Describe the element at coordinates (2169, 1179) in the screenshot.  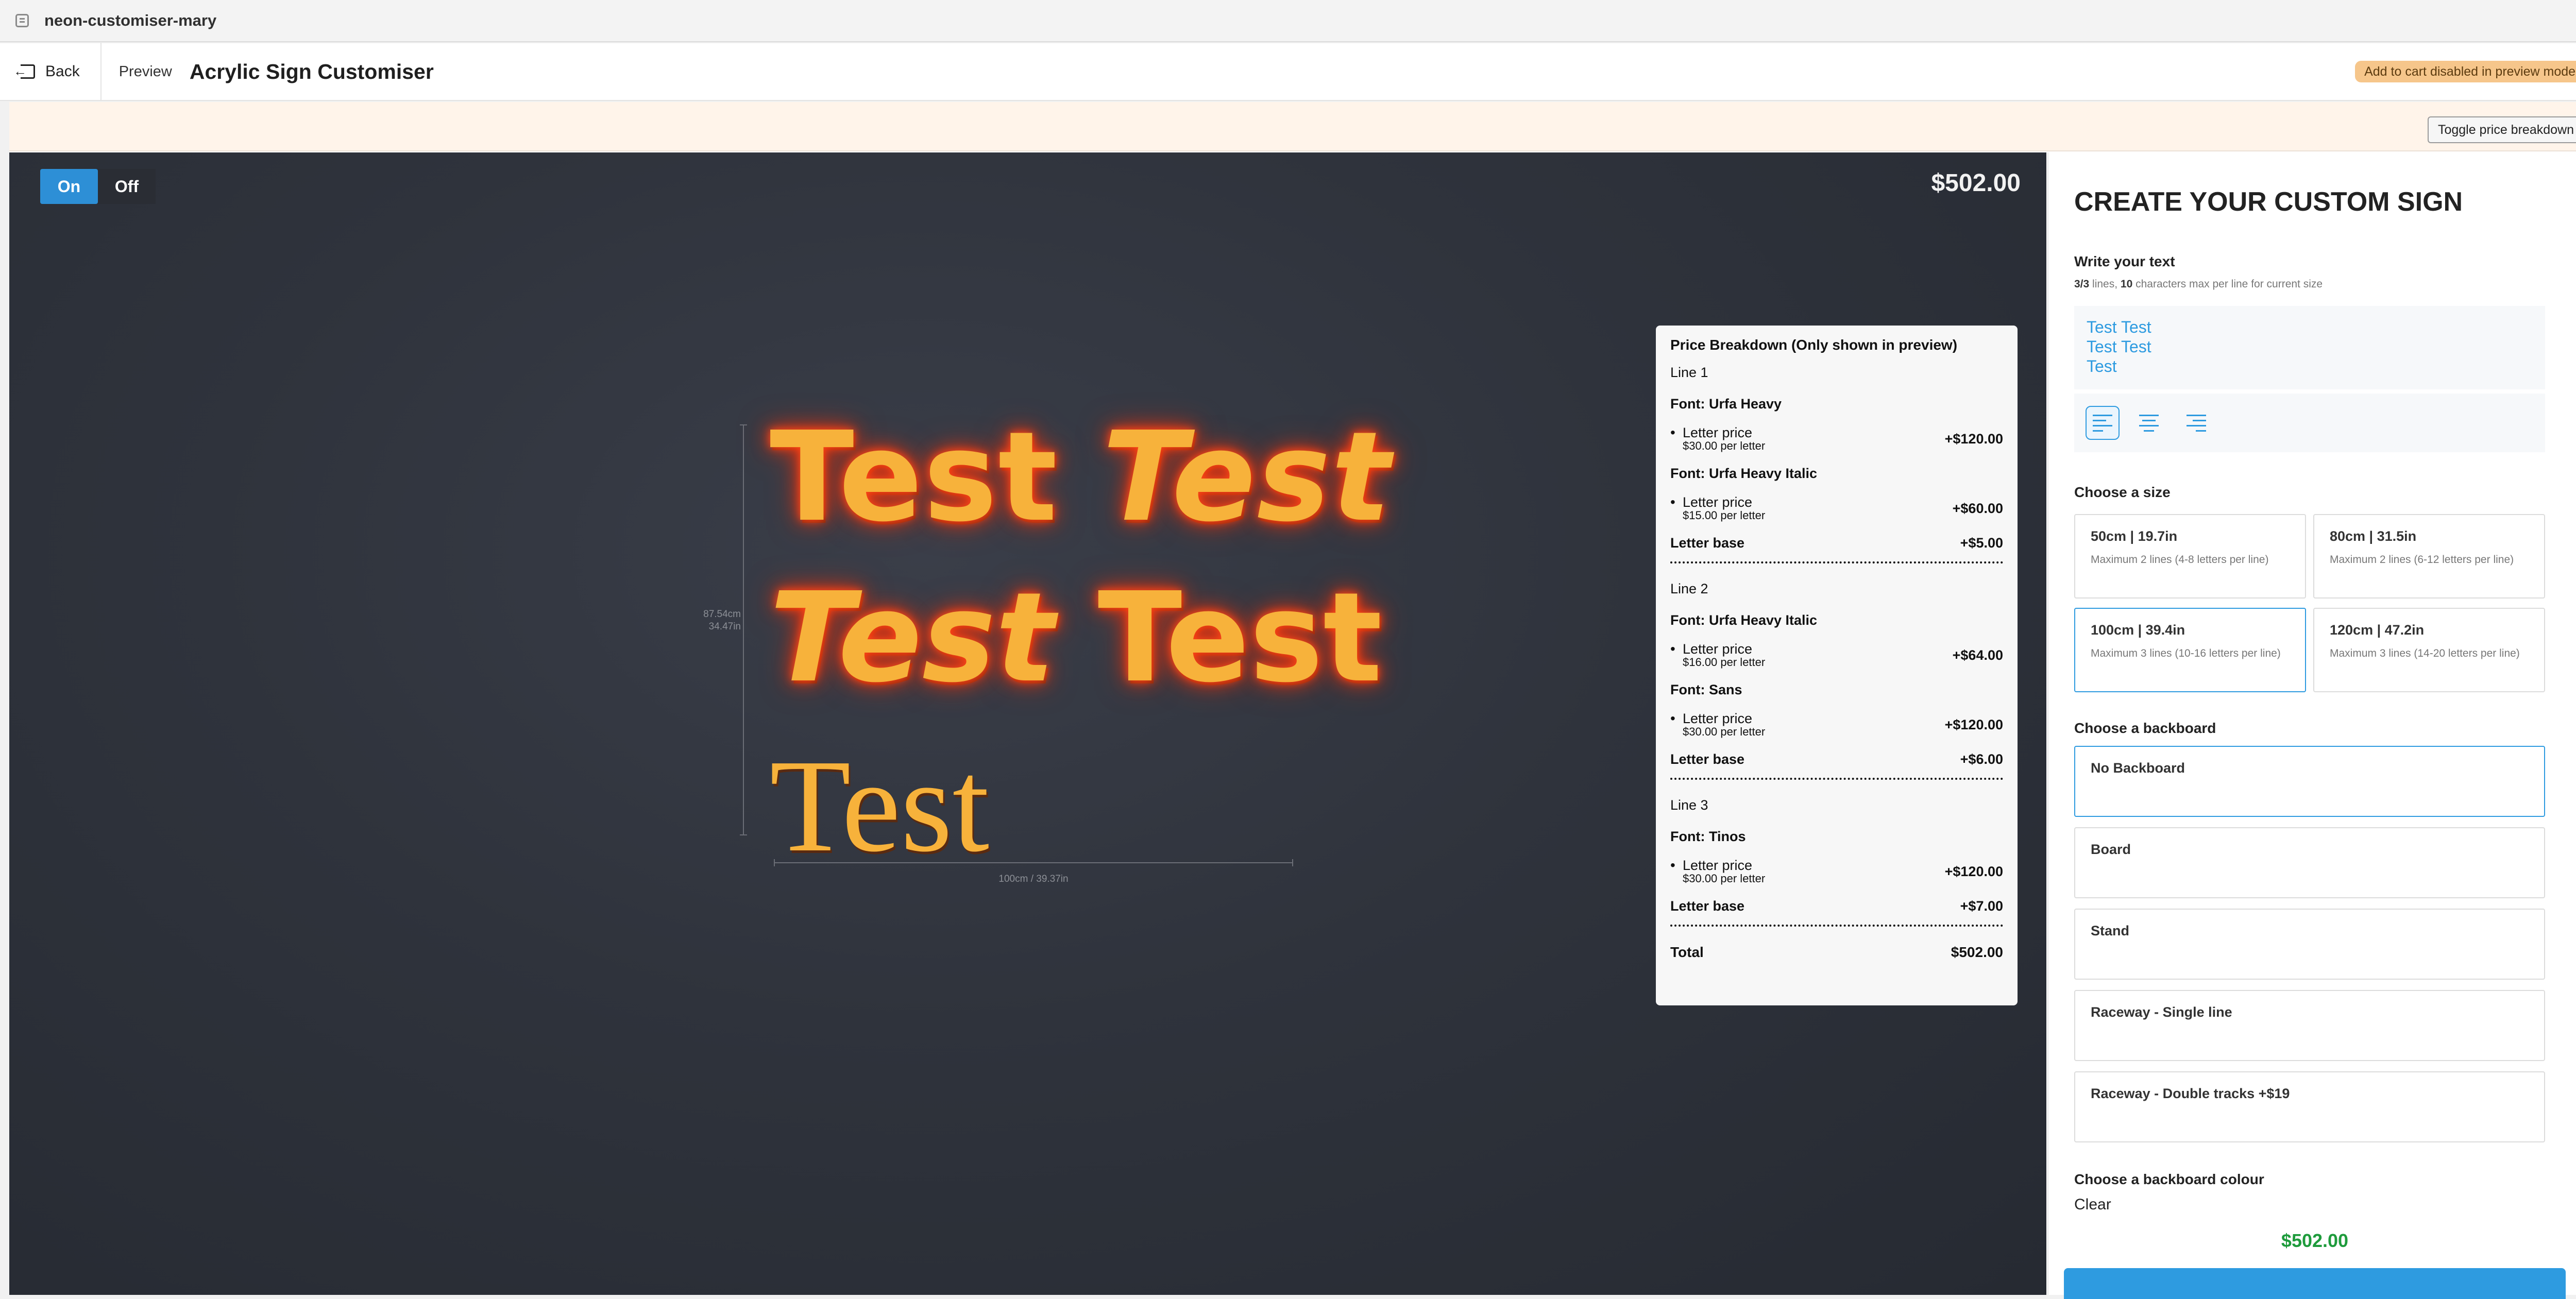
I see `backboard-colour-label: Choose a backboard colour` at that location.